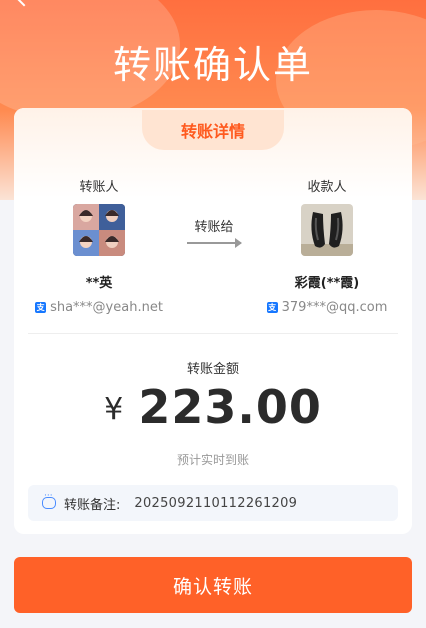 The width and height of the screenshot is (426, 628). What do you see at coordinates (213, 333) in the screenshot?
I see `divider` at bounding box center [213, 333].